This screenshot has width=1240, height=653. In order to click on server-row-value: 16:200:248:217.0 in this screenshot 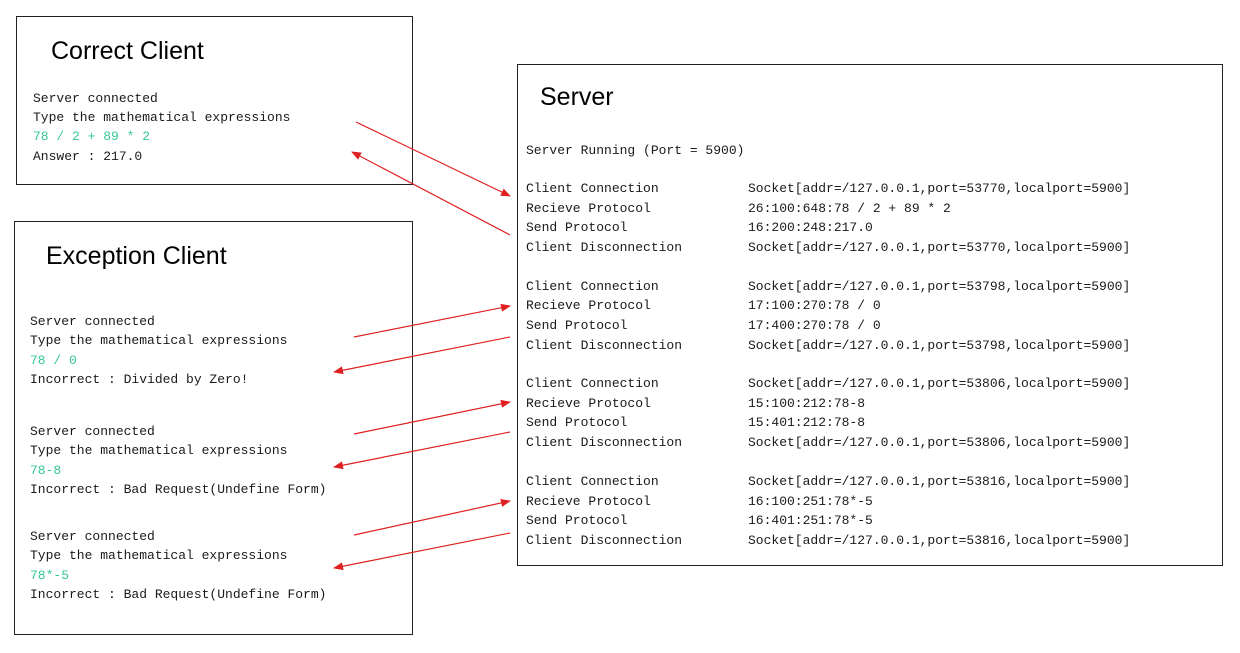, I will do `click(810, 227)`.